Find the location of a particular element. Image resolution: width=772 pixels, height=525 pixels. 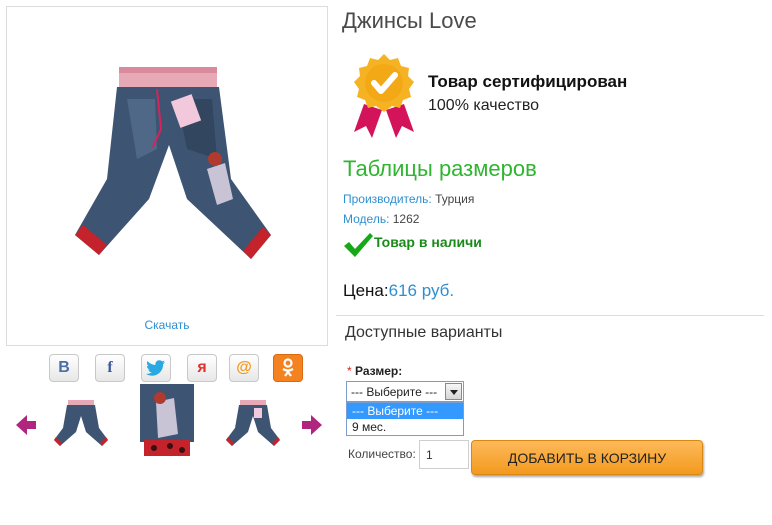

mail-icon: @ is located at coordinates (244, 368).